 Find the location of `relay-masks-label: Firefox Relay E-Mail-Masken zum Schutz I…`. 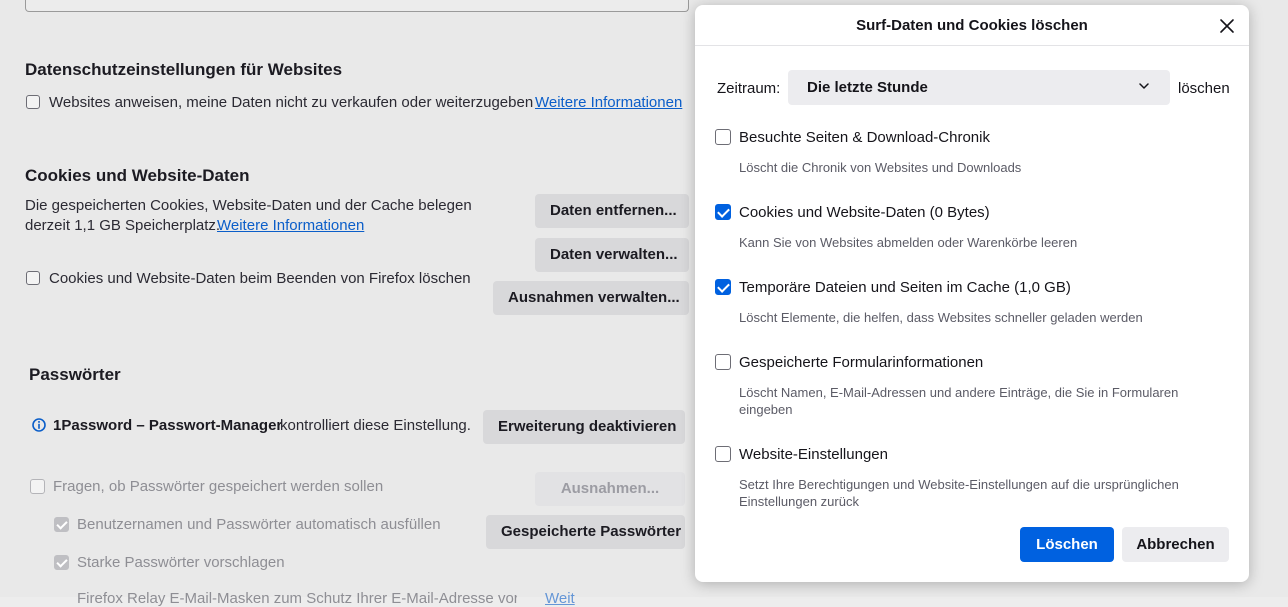

relay-masks-label: Firefox Relay E-Mail-Masken zum Schutz I… is located at coordinates (297, 598).